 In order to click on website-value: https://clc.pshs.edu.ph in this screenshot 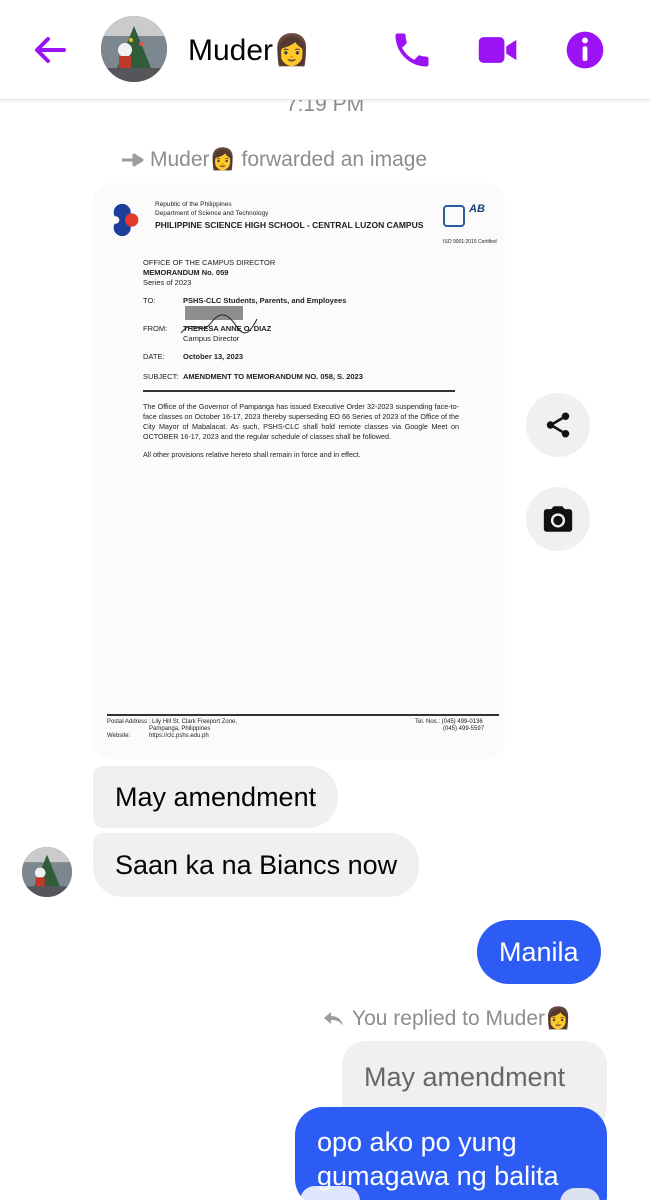, I will do `click(179, 736)`.